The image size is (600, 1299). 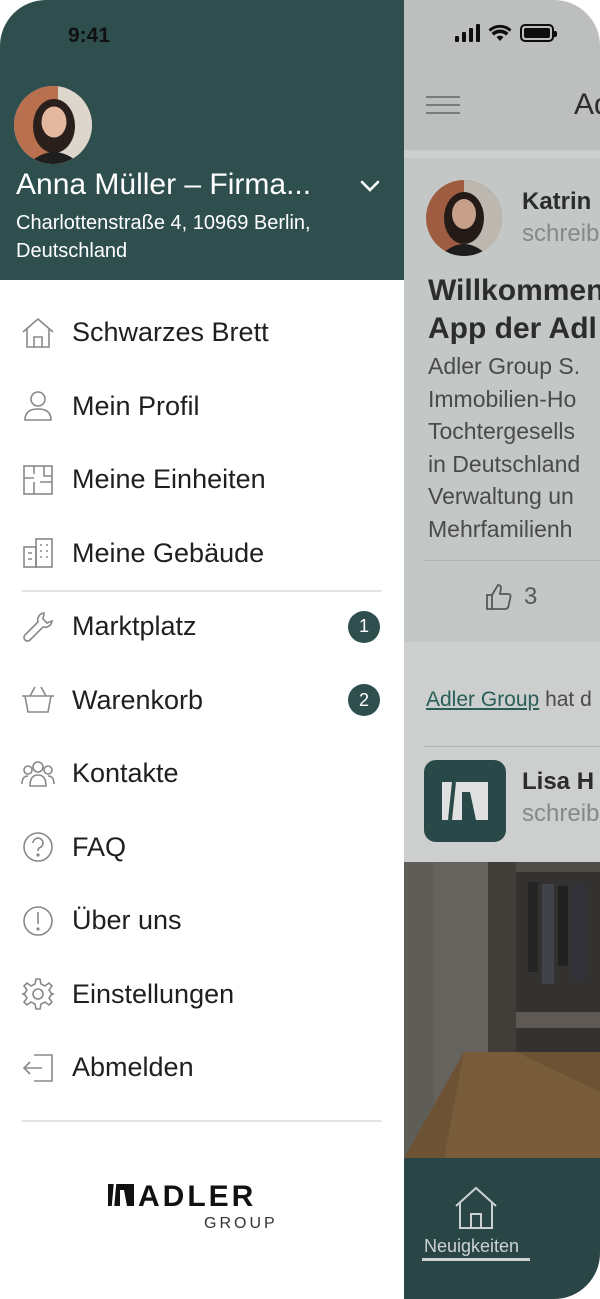 What do you see at coordinates (364, 700) in the screenshot?
I see `notification-badge: 2` at bounding box center [364, 700].